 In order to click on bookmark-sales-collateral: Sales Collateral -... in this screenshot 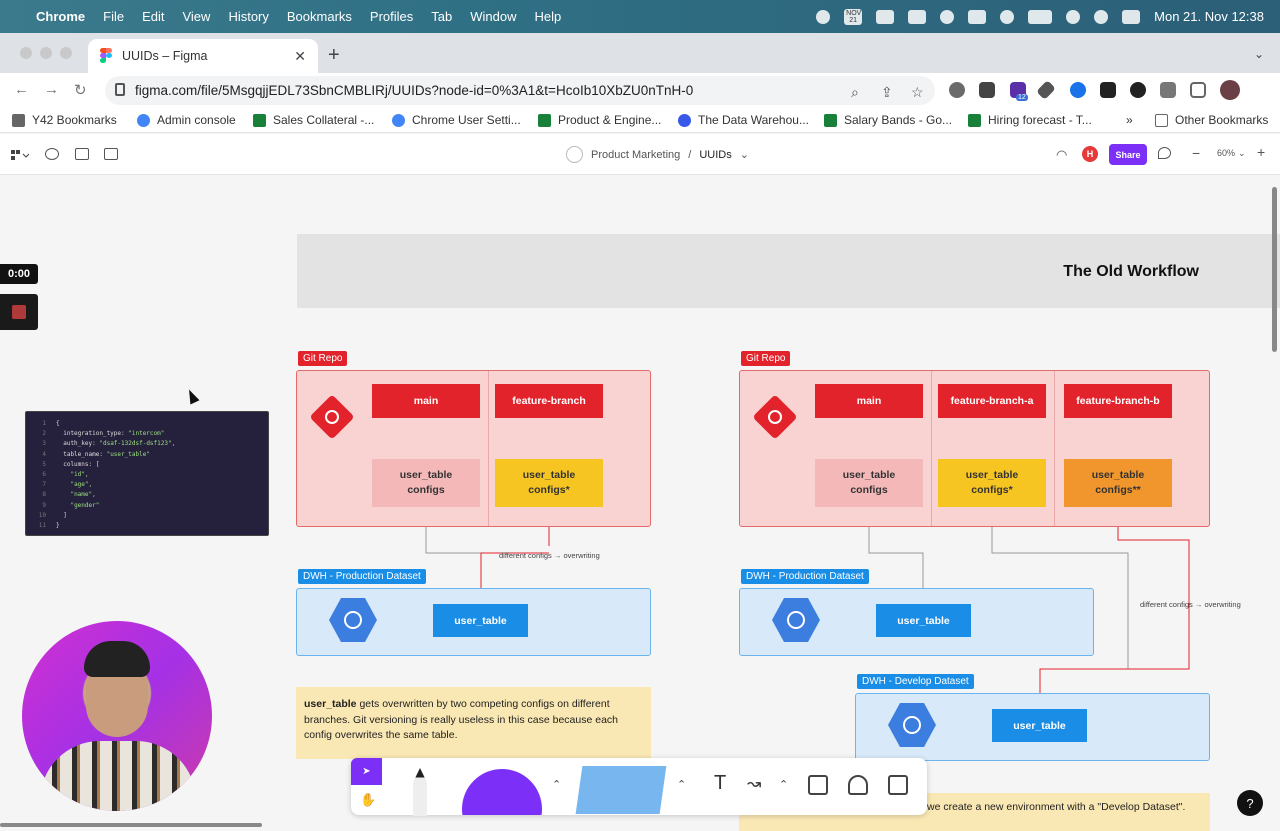, I will do `click(313, 120)`.